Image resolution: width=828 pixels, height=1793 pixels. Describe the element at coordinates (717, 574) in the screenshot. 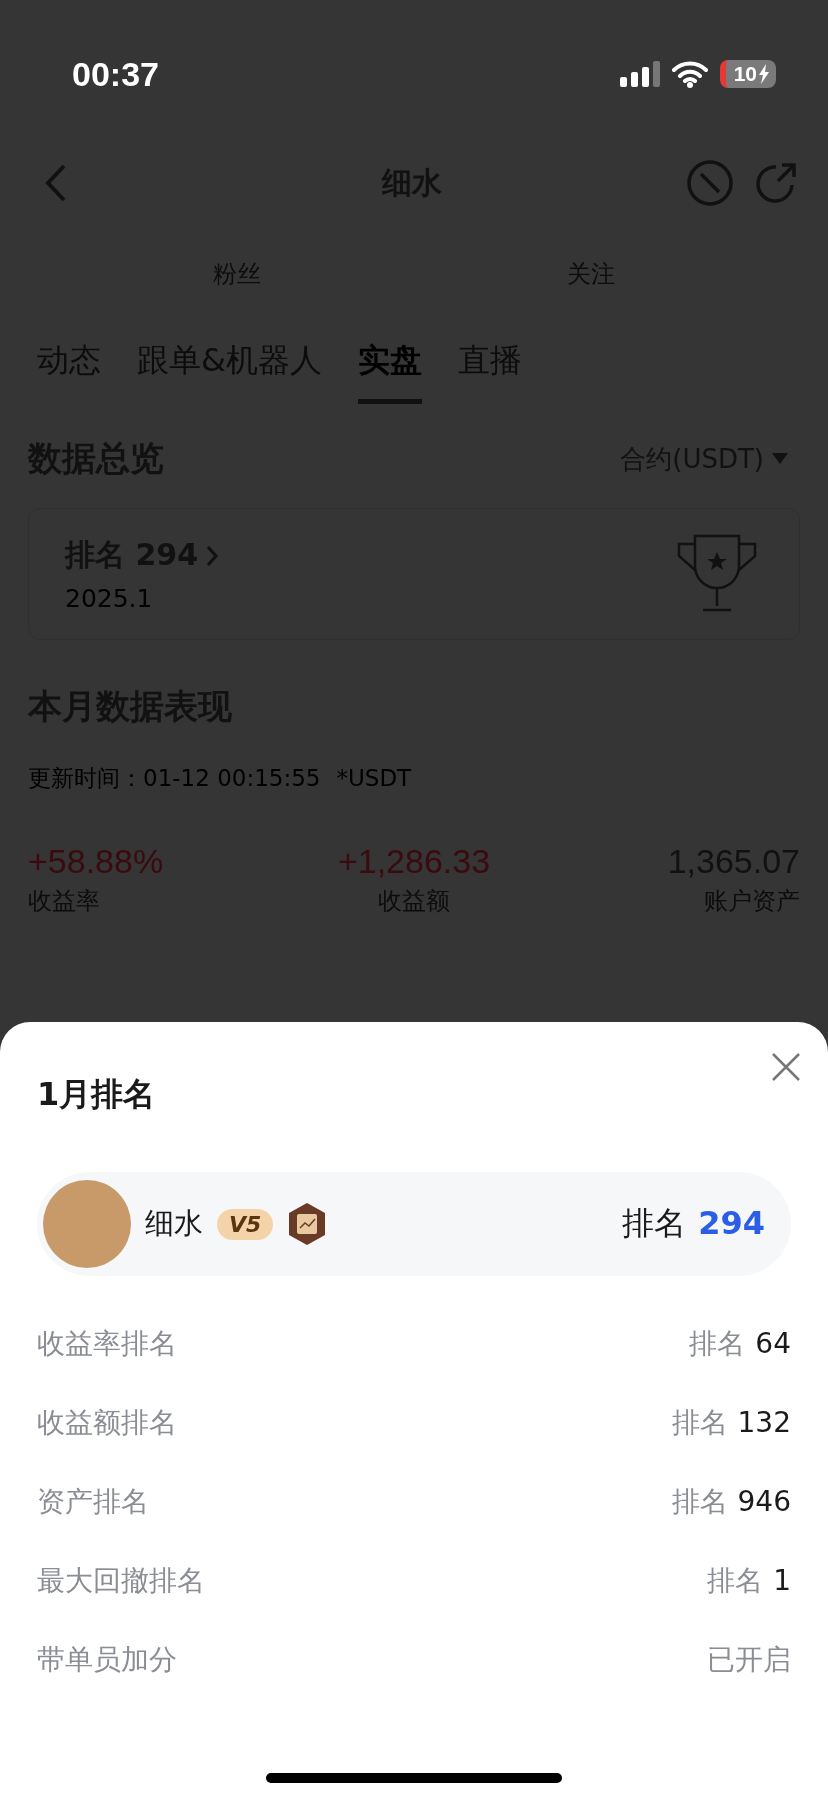

I see `trophy-icon` at that location.